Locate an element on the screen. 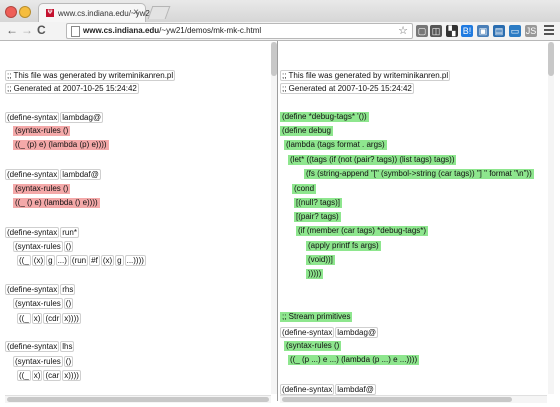  code-line: ))))) is located at coordinates (315, 274).